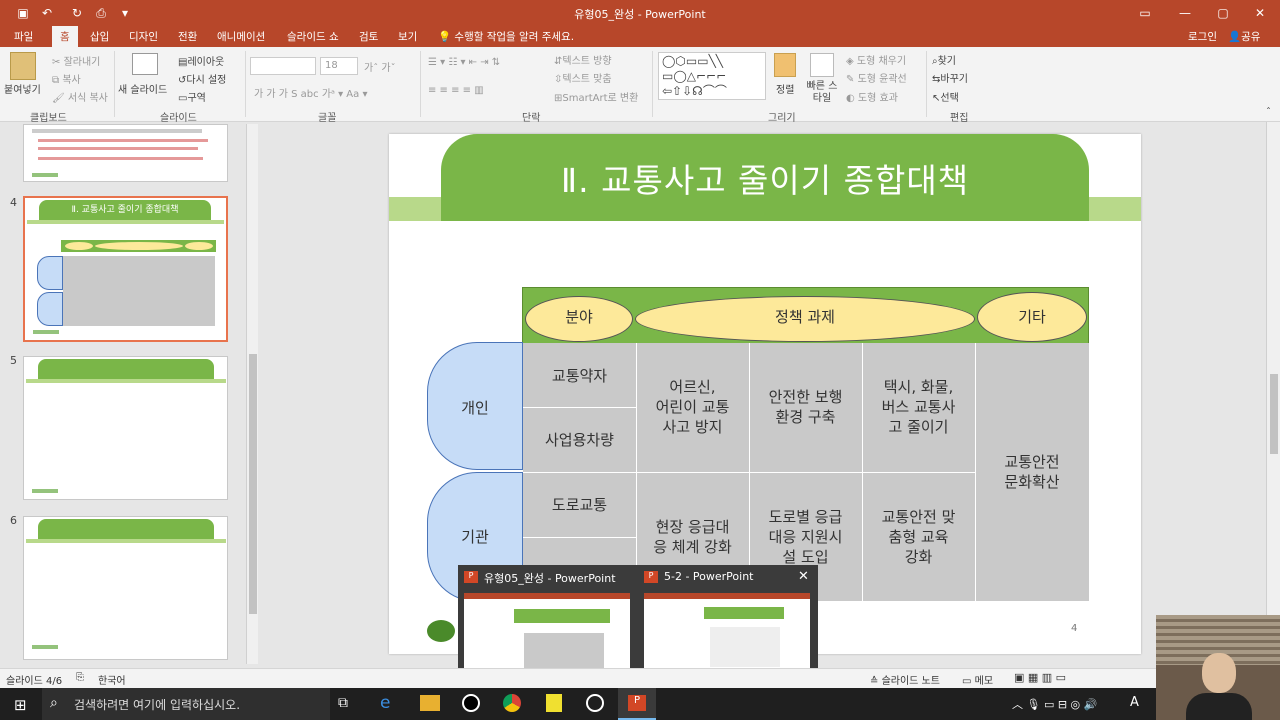 The image size is (1280, 720). Describe the element at coordinates (143, 36) in the screenshot. I see `tab-design: 디자인` at that location.